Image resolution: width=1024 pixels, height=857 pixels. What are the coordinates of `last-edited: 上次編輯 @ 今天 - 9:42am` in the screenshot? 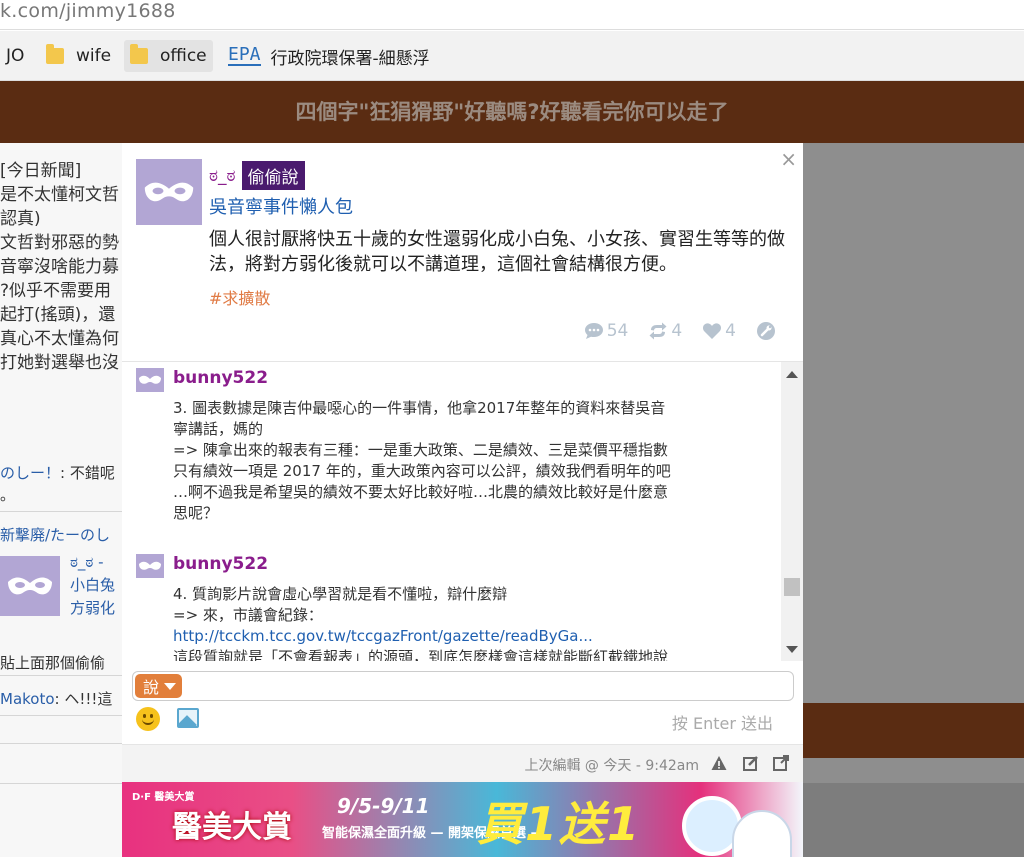 It's located at (611, 766).